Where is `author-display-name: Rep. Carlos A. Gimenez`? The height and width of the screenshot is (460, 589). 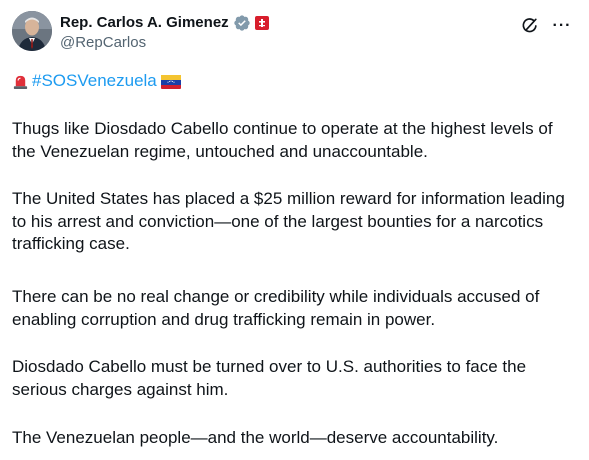
author-display-name: Rep. Carlos A. Gimenez is located at coordinates (144, 23).